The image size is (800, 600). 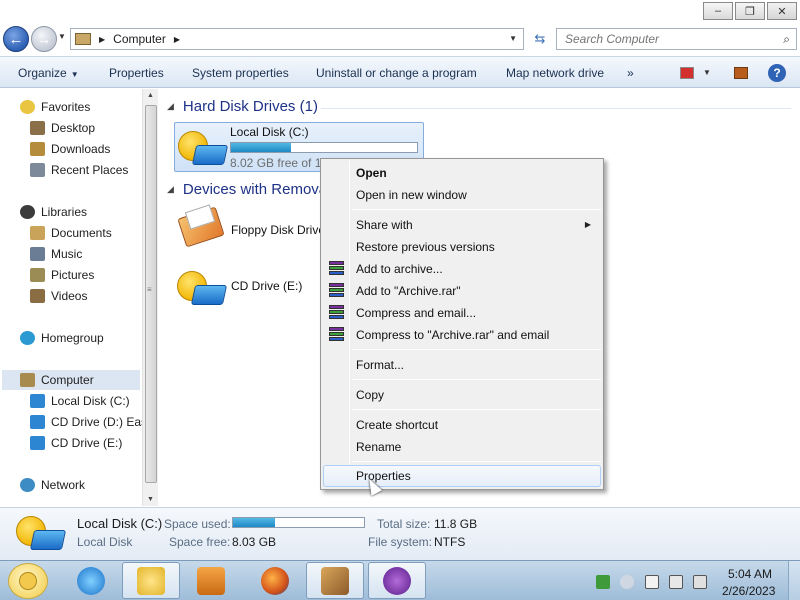 What do you see at coordinates (462, 247) in the screenshot?
I see `menu-item-restore-previous-versions: Restore previous versions` at bounding box center [462, 247].